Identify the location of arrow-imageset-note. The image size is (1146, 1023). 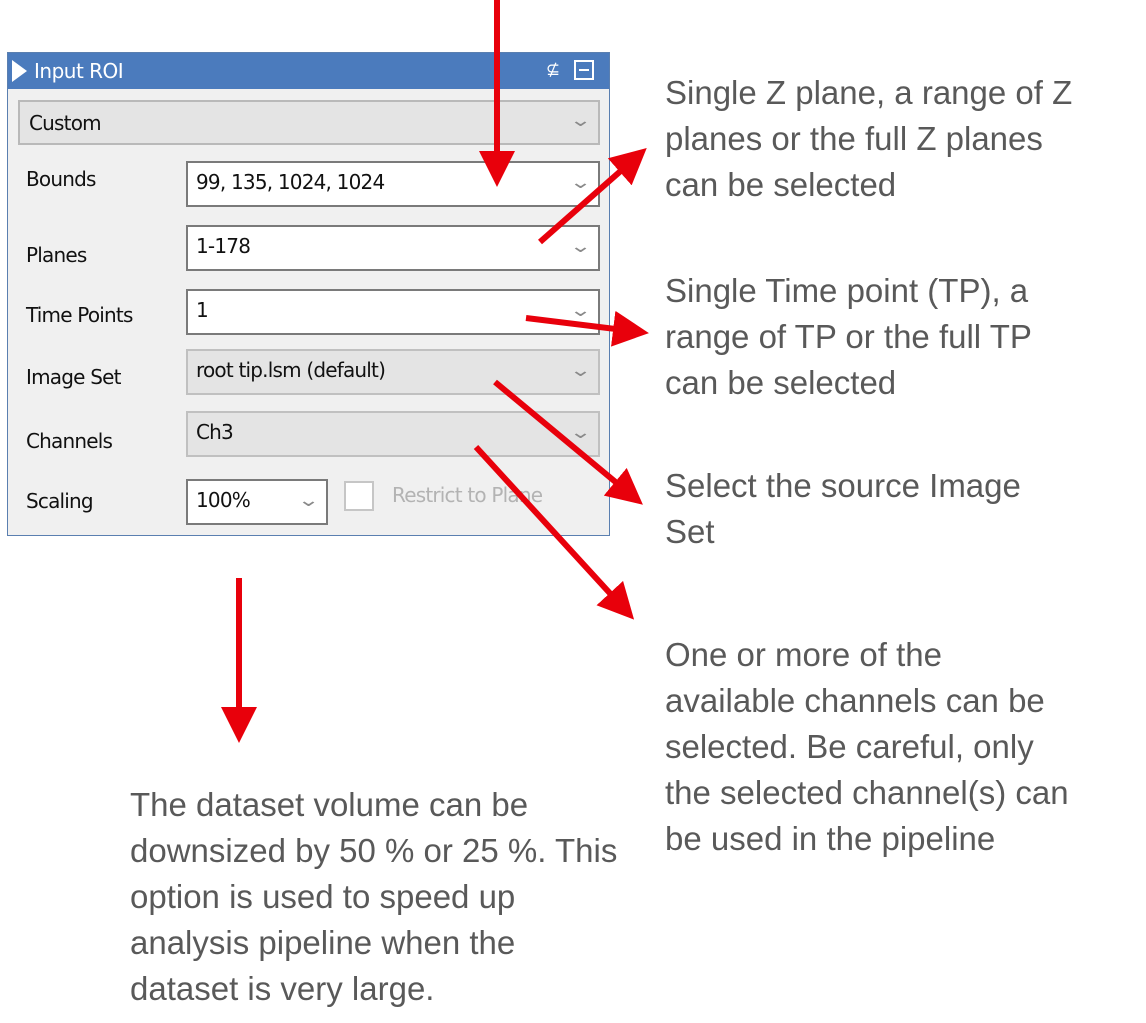
(568, 442).